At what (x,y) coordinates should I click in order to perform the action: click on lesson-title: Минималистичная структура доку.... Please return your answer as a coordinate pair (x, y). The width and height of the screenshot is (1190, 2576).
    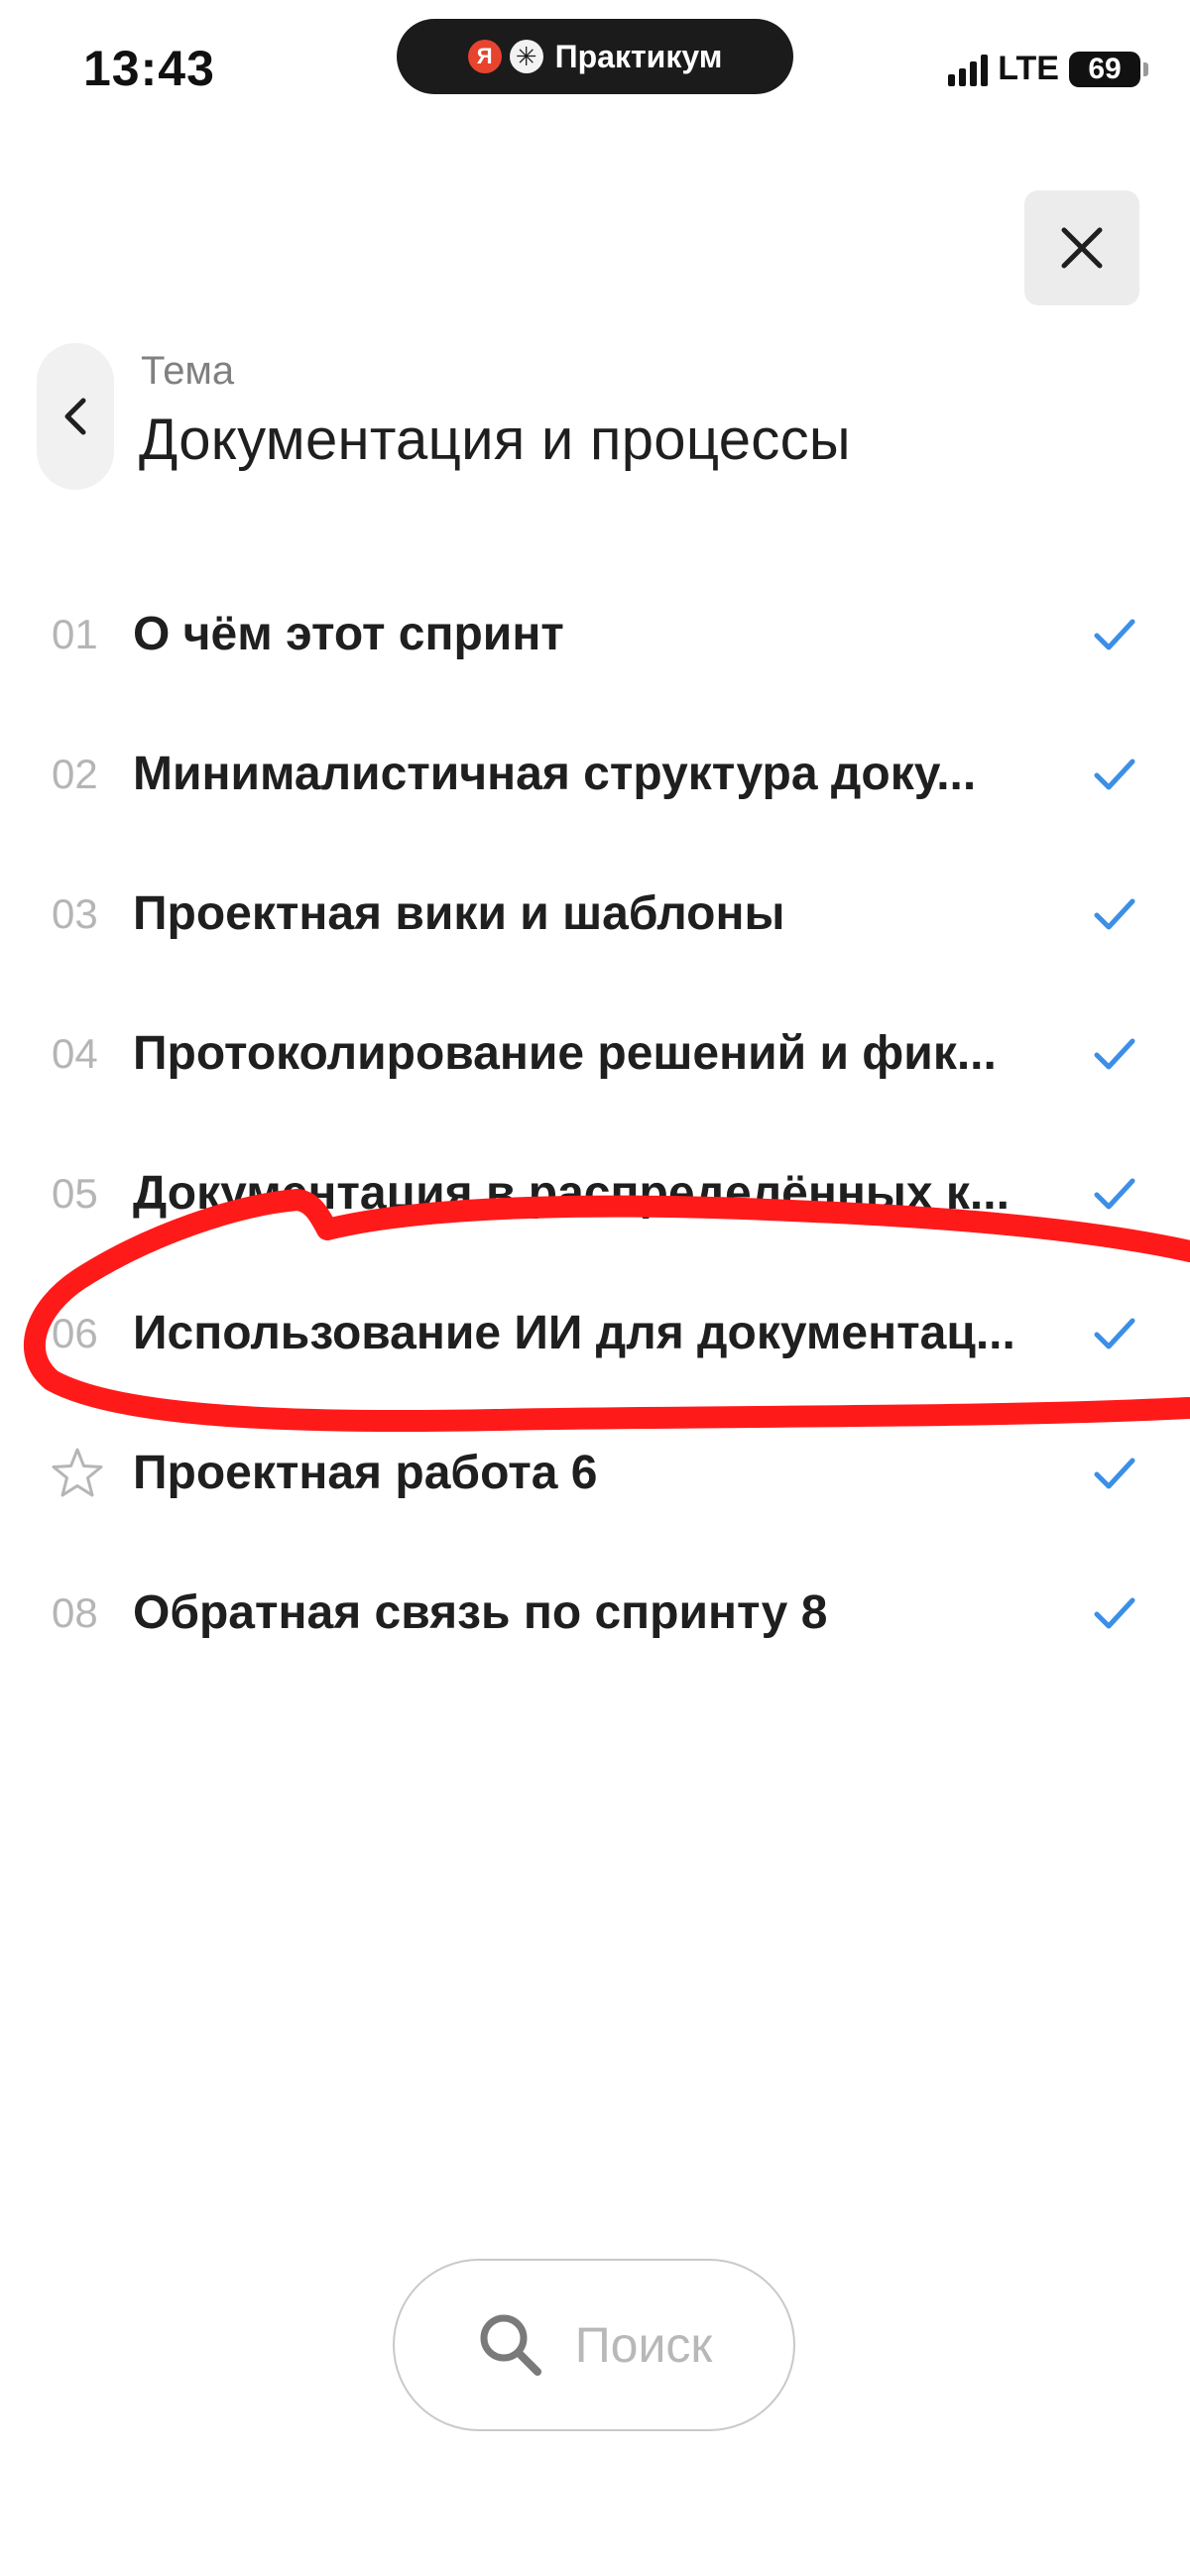
    Looking at the image, I should click on (555, 774).